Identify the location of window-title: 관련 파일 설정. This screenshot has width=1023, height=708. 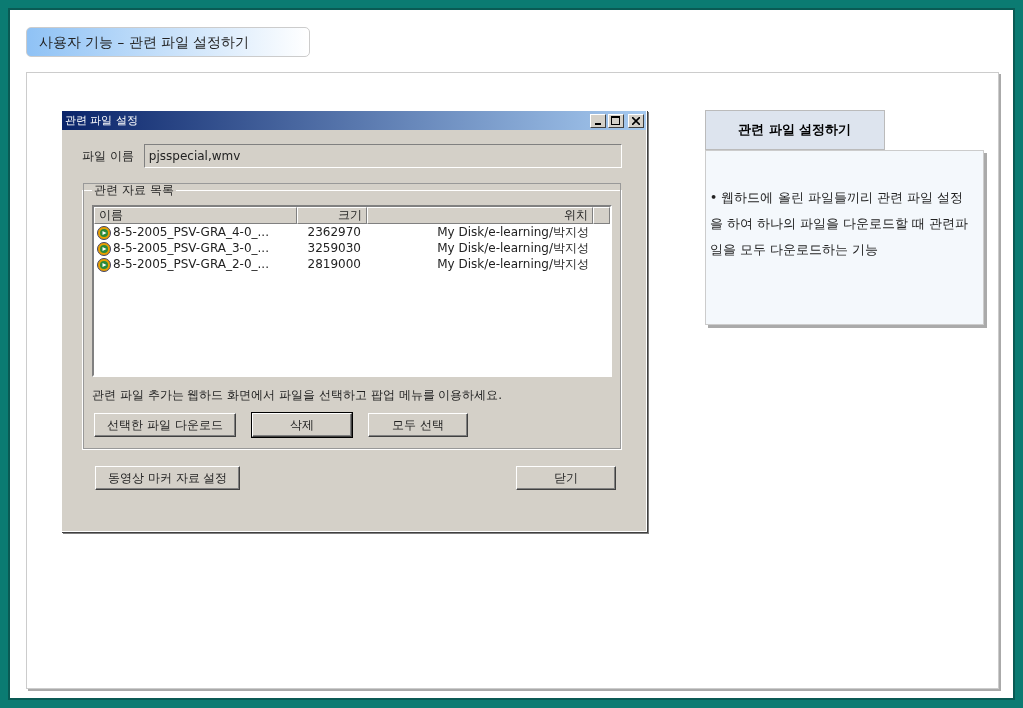
(101, 120).